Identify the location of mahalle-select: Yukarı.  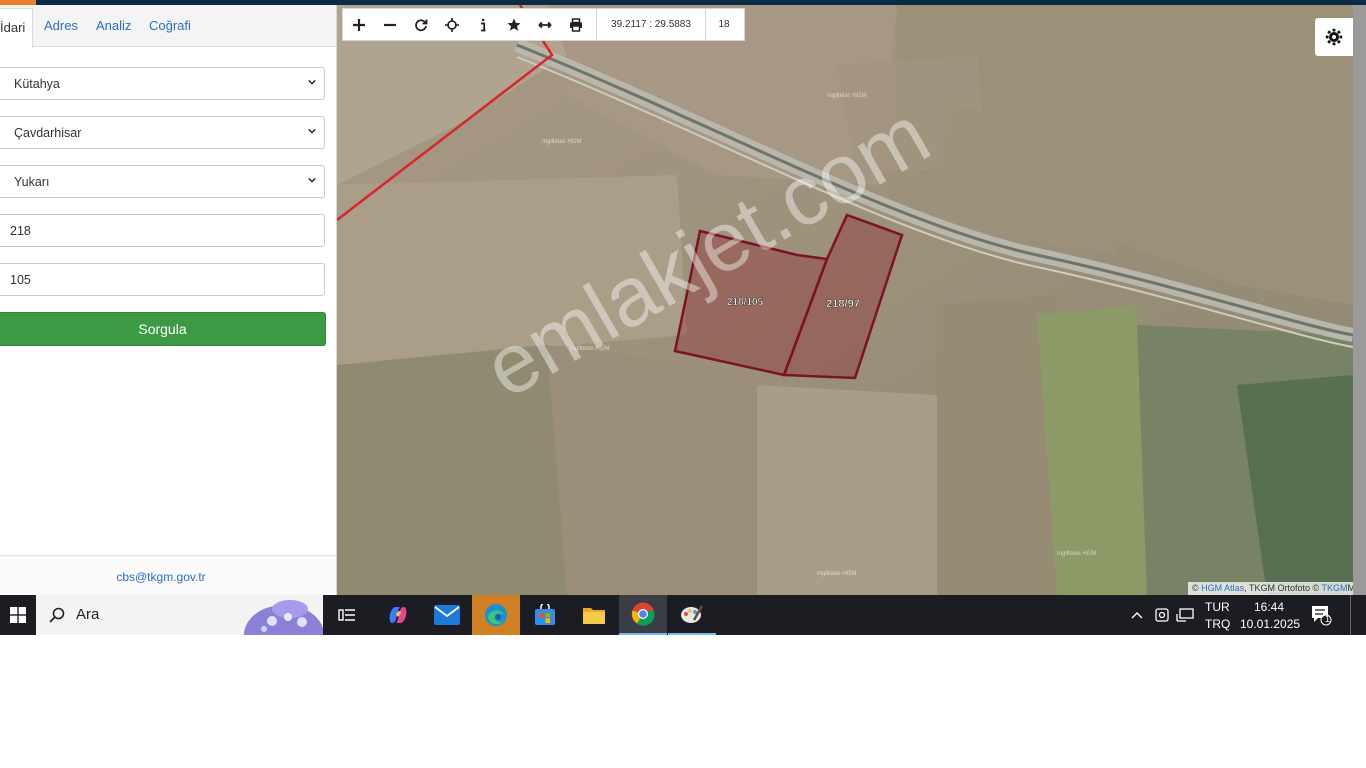
(162, 181).